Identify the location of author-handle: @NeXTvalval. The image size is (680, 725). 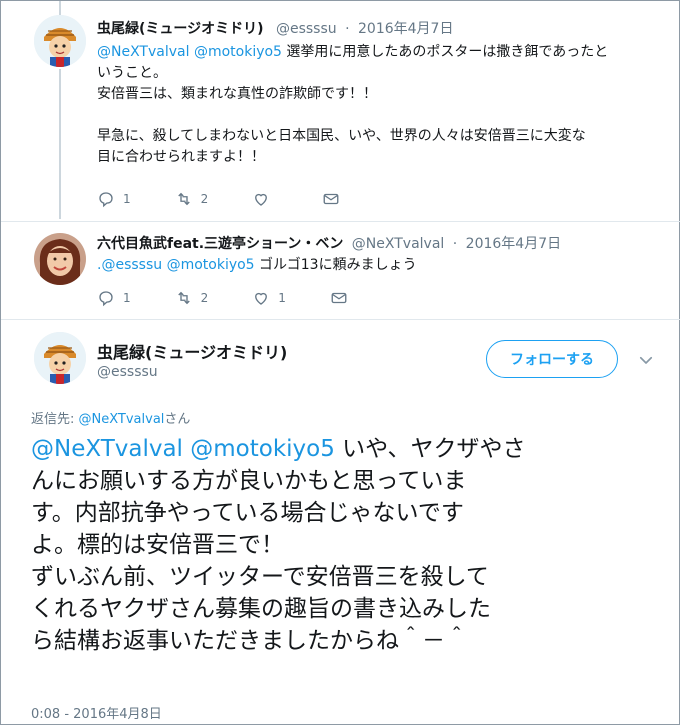
(398, 244).